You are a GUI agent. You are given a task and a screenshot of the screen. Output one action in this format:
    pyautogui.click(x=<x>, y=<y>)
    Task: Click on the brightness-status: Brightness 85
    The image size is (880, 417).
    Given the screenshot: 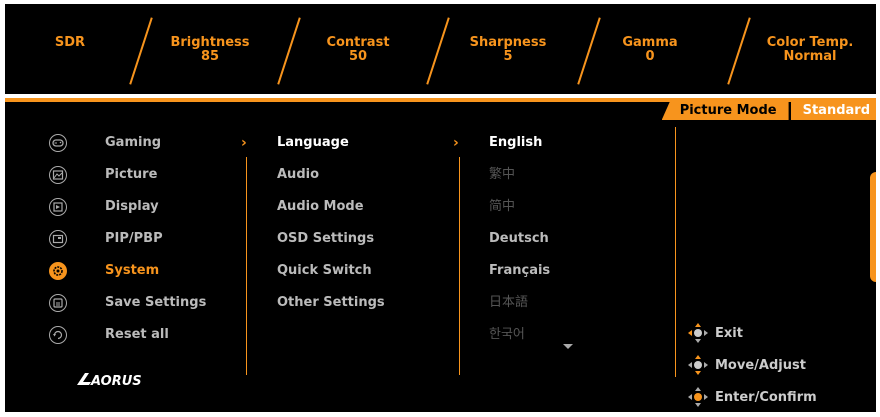 What is the action you would take?
    pyautogui.click(x=210, y=50)
    